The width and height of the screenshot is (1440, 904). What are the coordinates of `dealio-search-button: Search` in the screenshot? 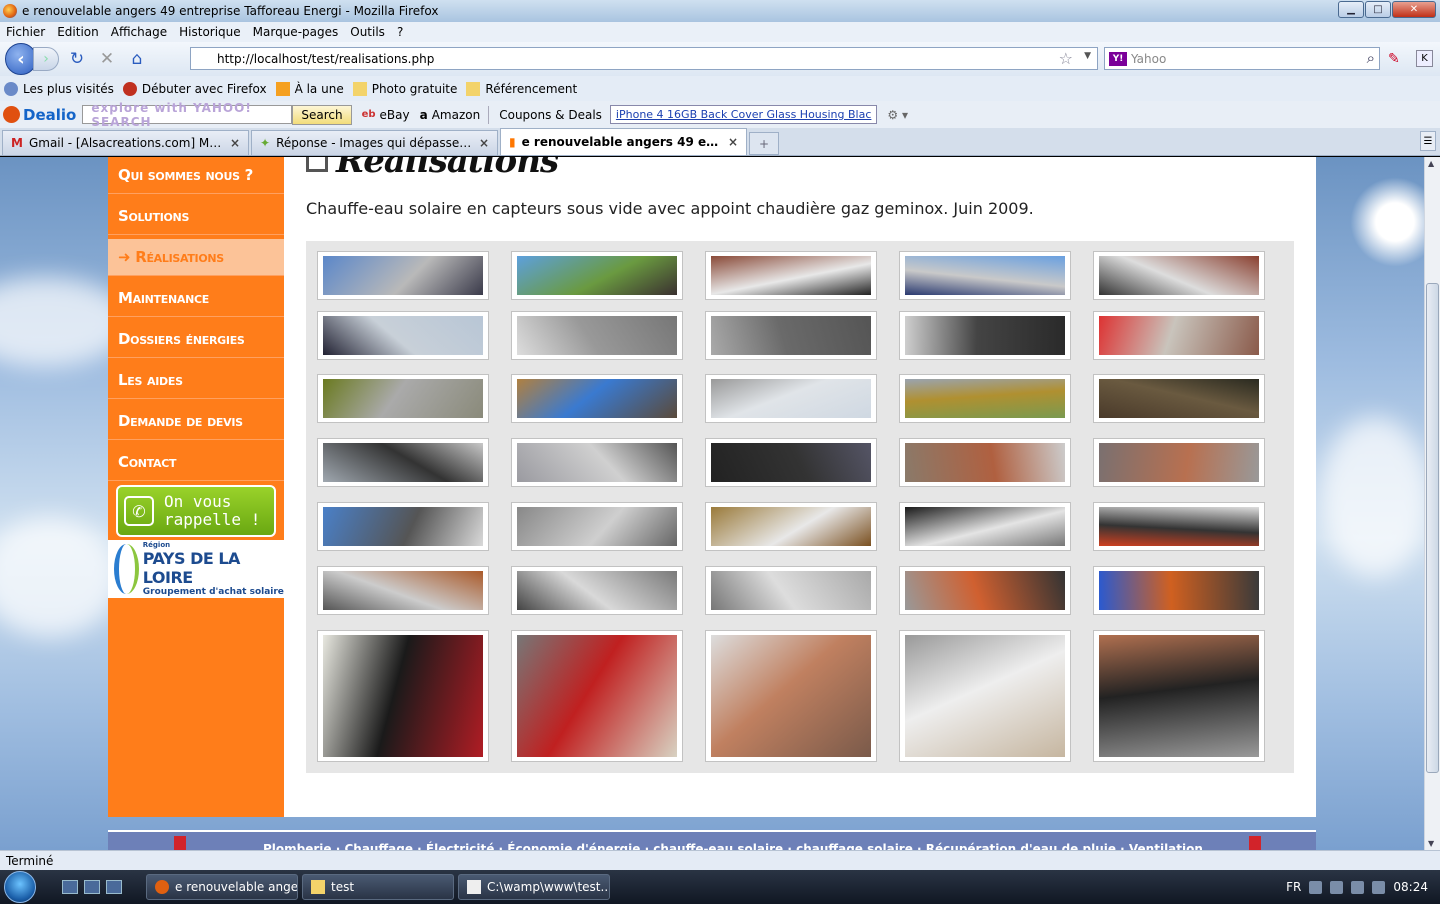 It's located at (322, 114).